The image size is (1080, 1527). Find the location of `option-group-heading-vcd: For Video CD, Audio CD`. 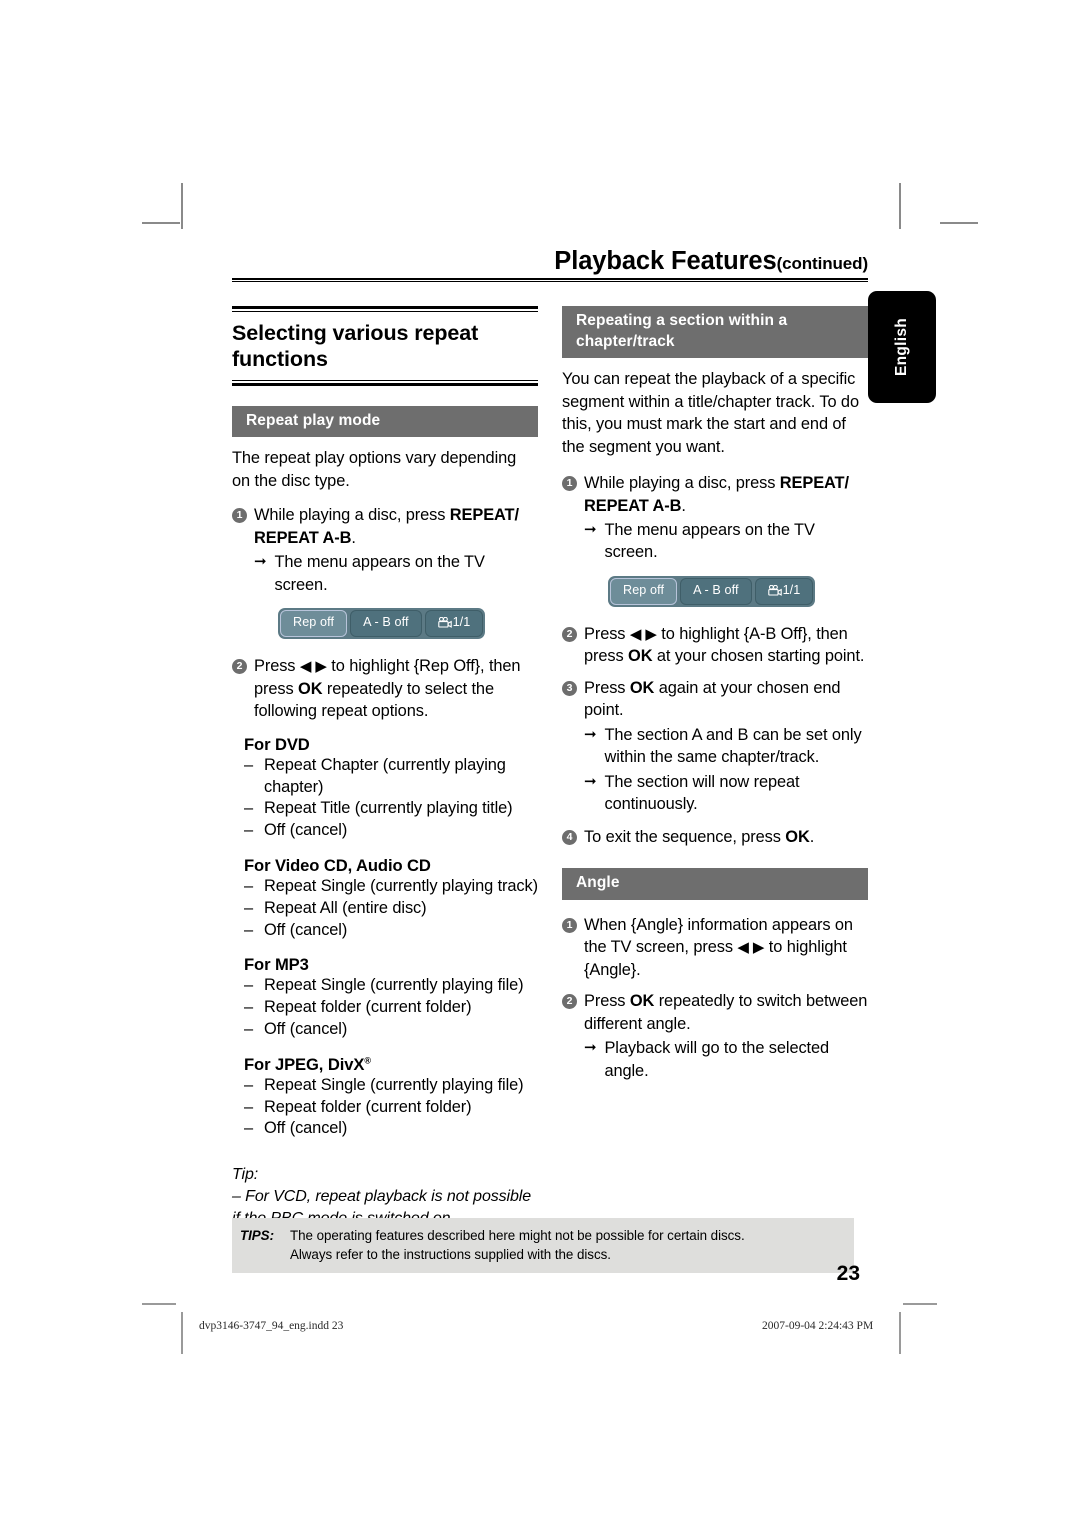

option-group-heading-vcd: For Video CD, Audio CD is located at coordinates (337, 865).